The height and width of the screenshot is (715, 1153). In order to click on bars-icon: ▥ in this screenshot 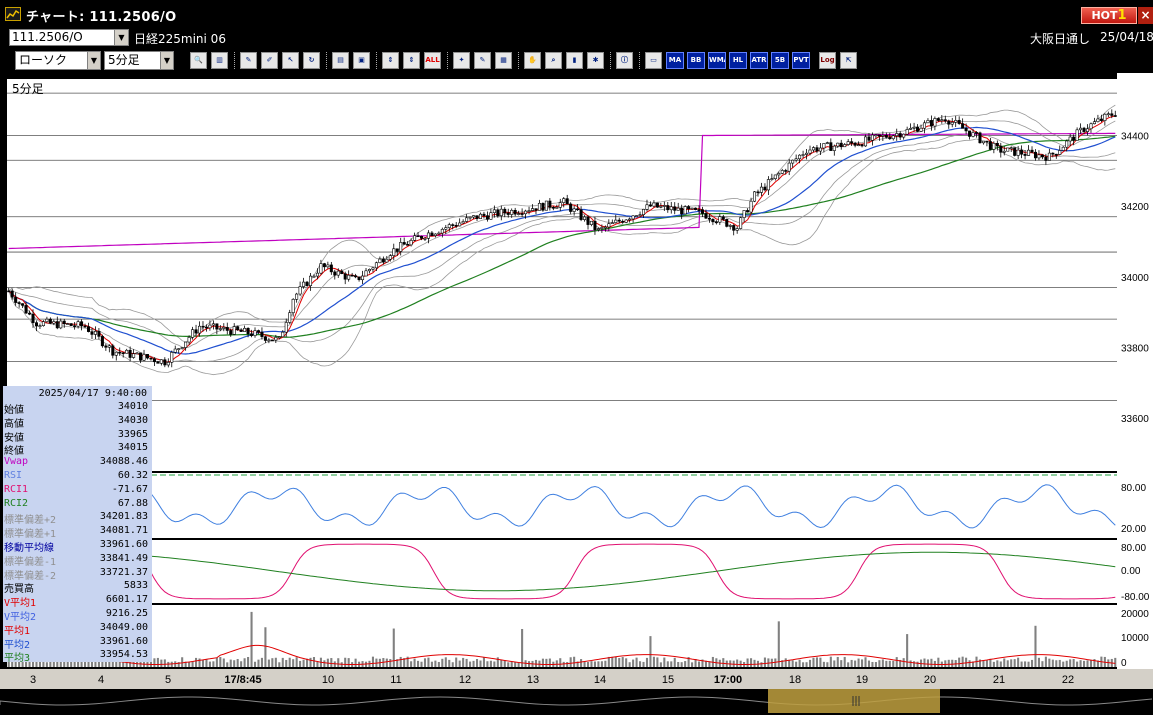, I will do `click(219, 60)`.